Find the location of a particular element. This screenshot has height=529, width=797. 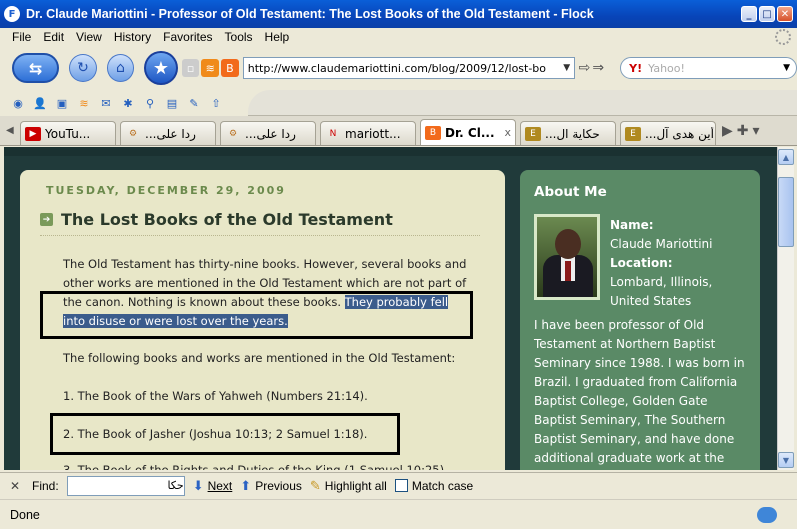

tab-arabic-4: E ...أين هدى آل is located at coordinates (668, 133).